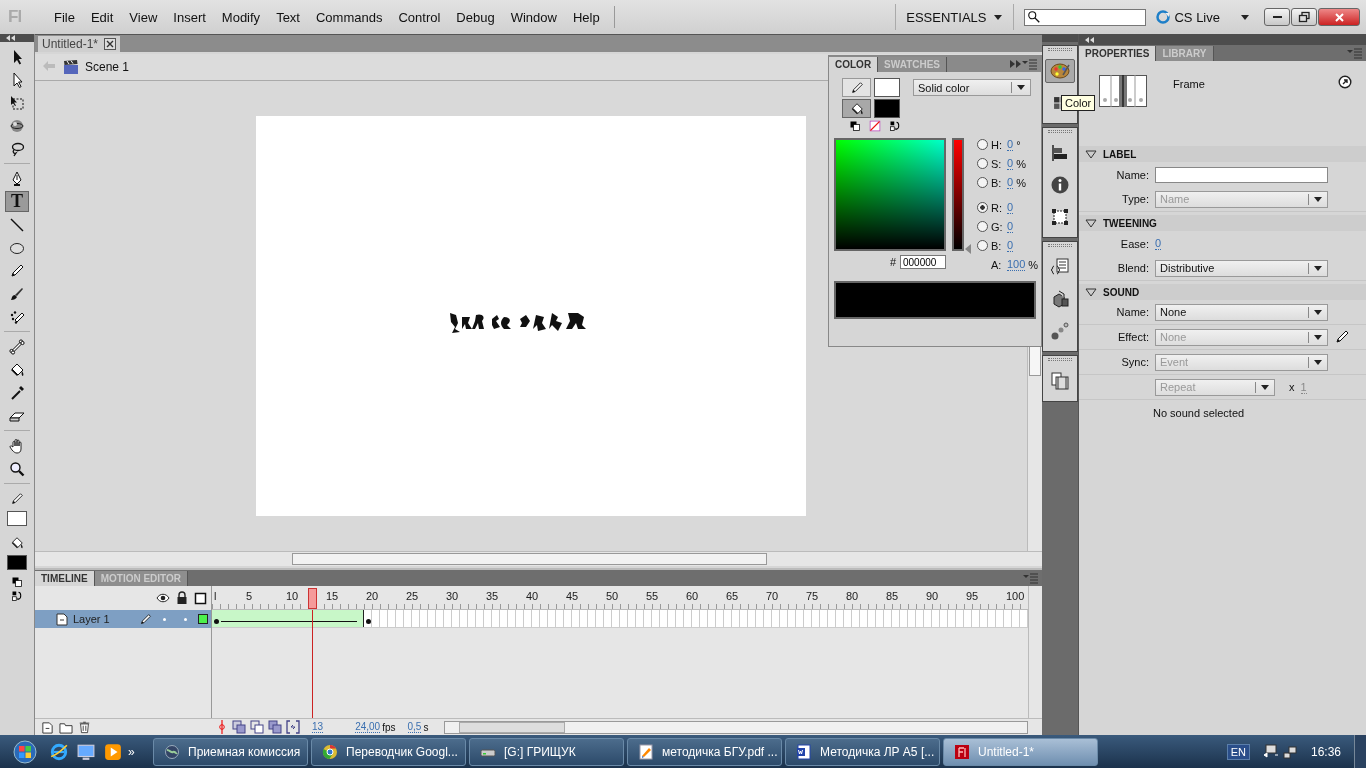 Image resolution: width=1366 pixels, height=768 pixels. What do you see at coordinates (856, 108) in the screenshot?
I see `fill-color-button` at bounding box center [856, 108].